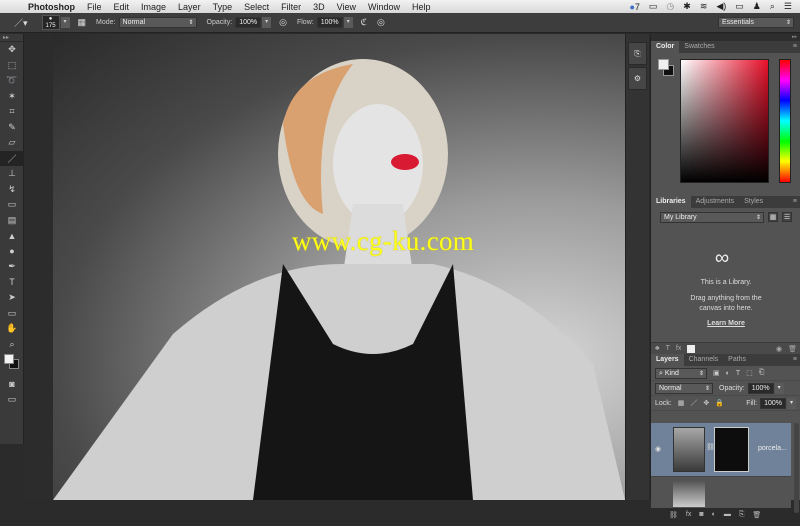 The height and width of the screenshot is (526, 800). What do you see at coordinates (725, 324) in the screenshot?
I see `learn-more-link: Learn More` at bounding box center [725, 324].